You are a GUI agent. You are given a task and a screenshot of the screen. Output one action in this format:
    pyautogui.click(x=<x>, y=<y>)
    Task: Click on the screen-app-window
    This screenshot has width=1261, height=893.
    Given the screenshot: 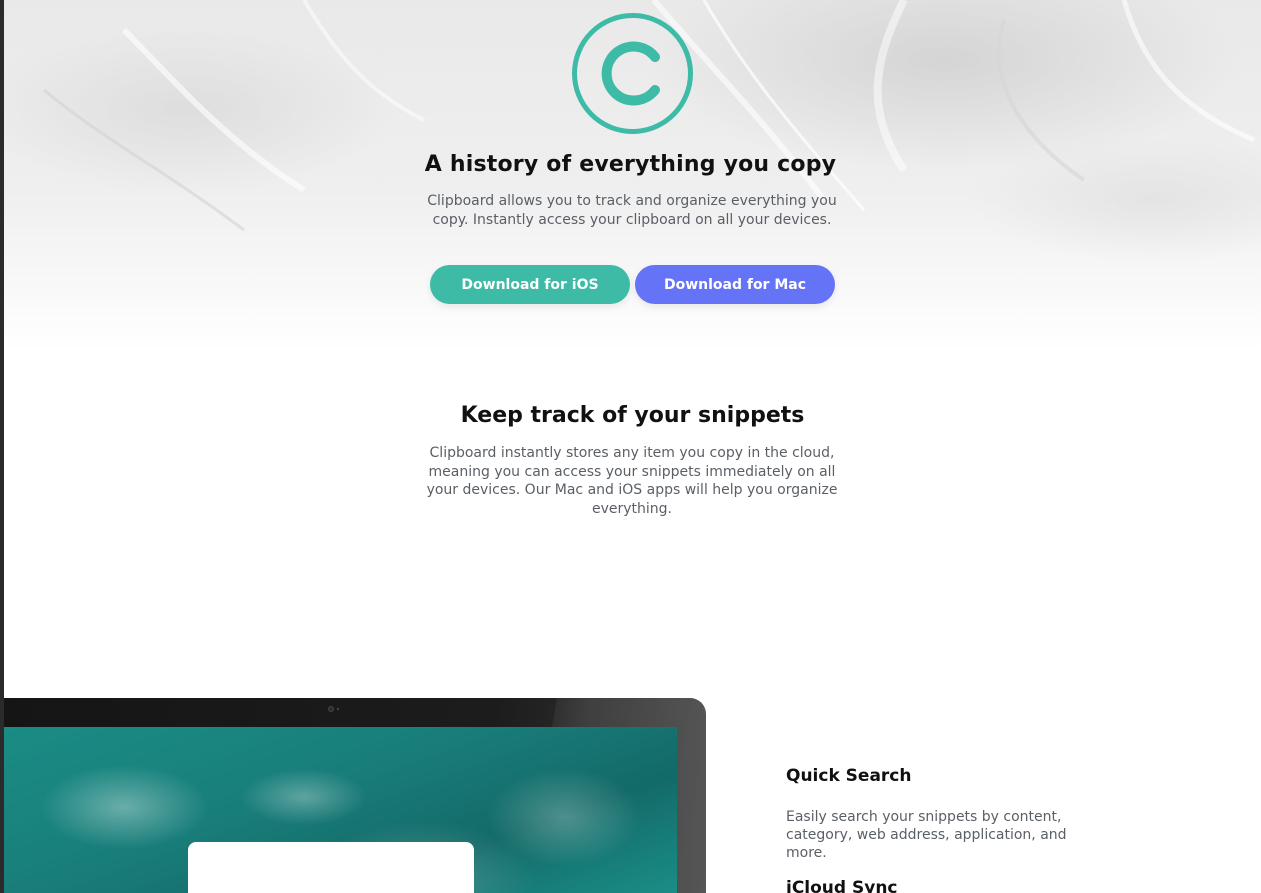 What is the action you would take?
    pyautogui.click(x=331, y=867)
    